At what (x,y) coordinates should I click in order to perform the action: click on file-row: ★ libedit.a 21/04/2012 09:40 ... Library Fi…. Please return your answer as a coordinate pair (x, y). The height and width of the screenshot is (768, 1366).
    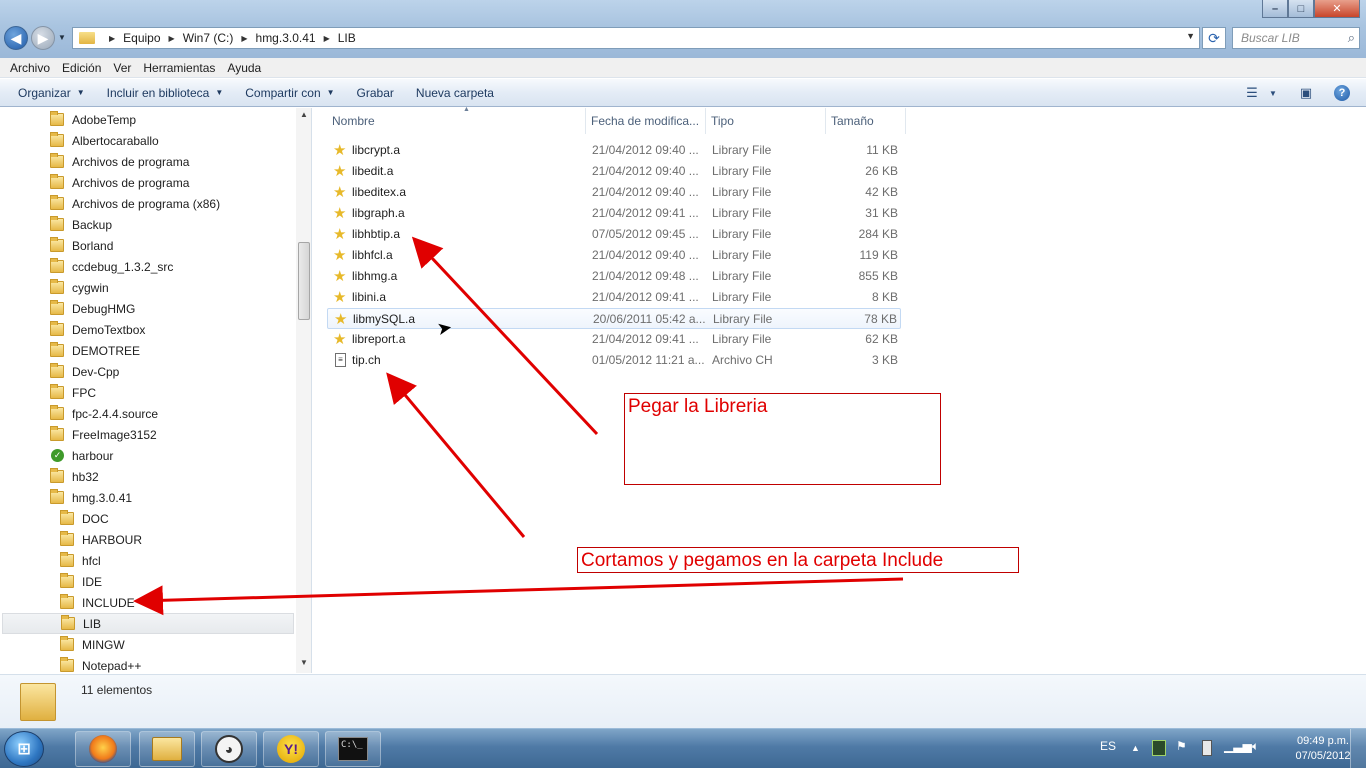
    Looking at the image, I should click on (614, 171).